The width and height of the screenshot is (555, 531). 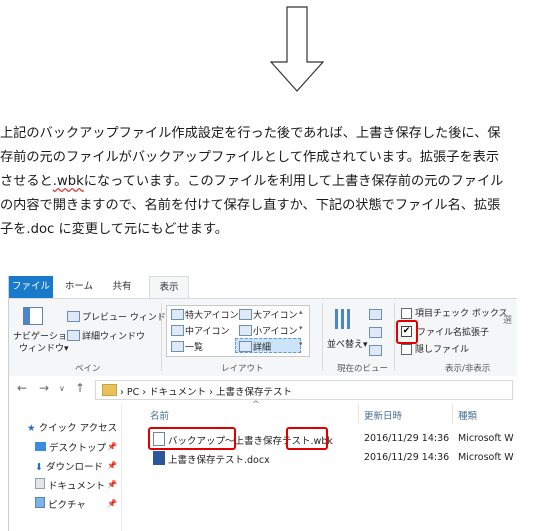 What do you see at coordinates (133, 392) in the screenshot?
I see `breadcrumb-pc: PC` at bounding box center [133, 392].